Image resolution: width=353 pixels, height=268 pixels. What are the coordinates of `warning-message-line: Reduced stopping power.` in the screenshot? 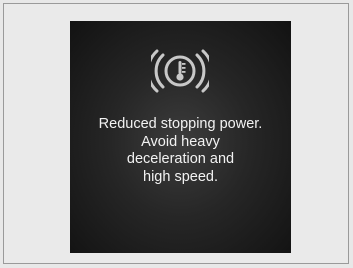 It's located at (180, 124).